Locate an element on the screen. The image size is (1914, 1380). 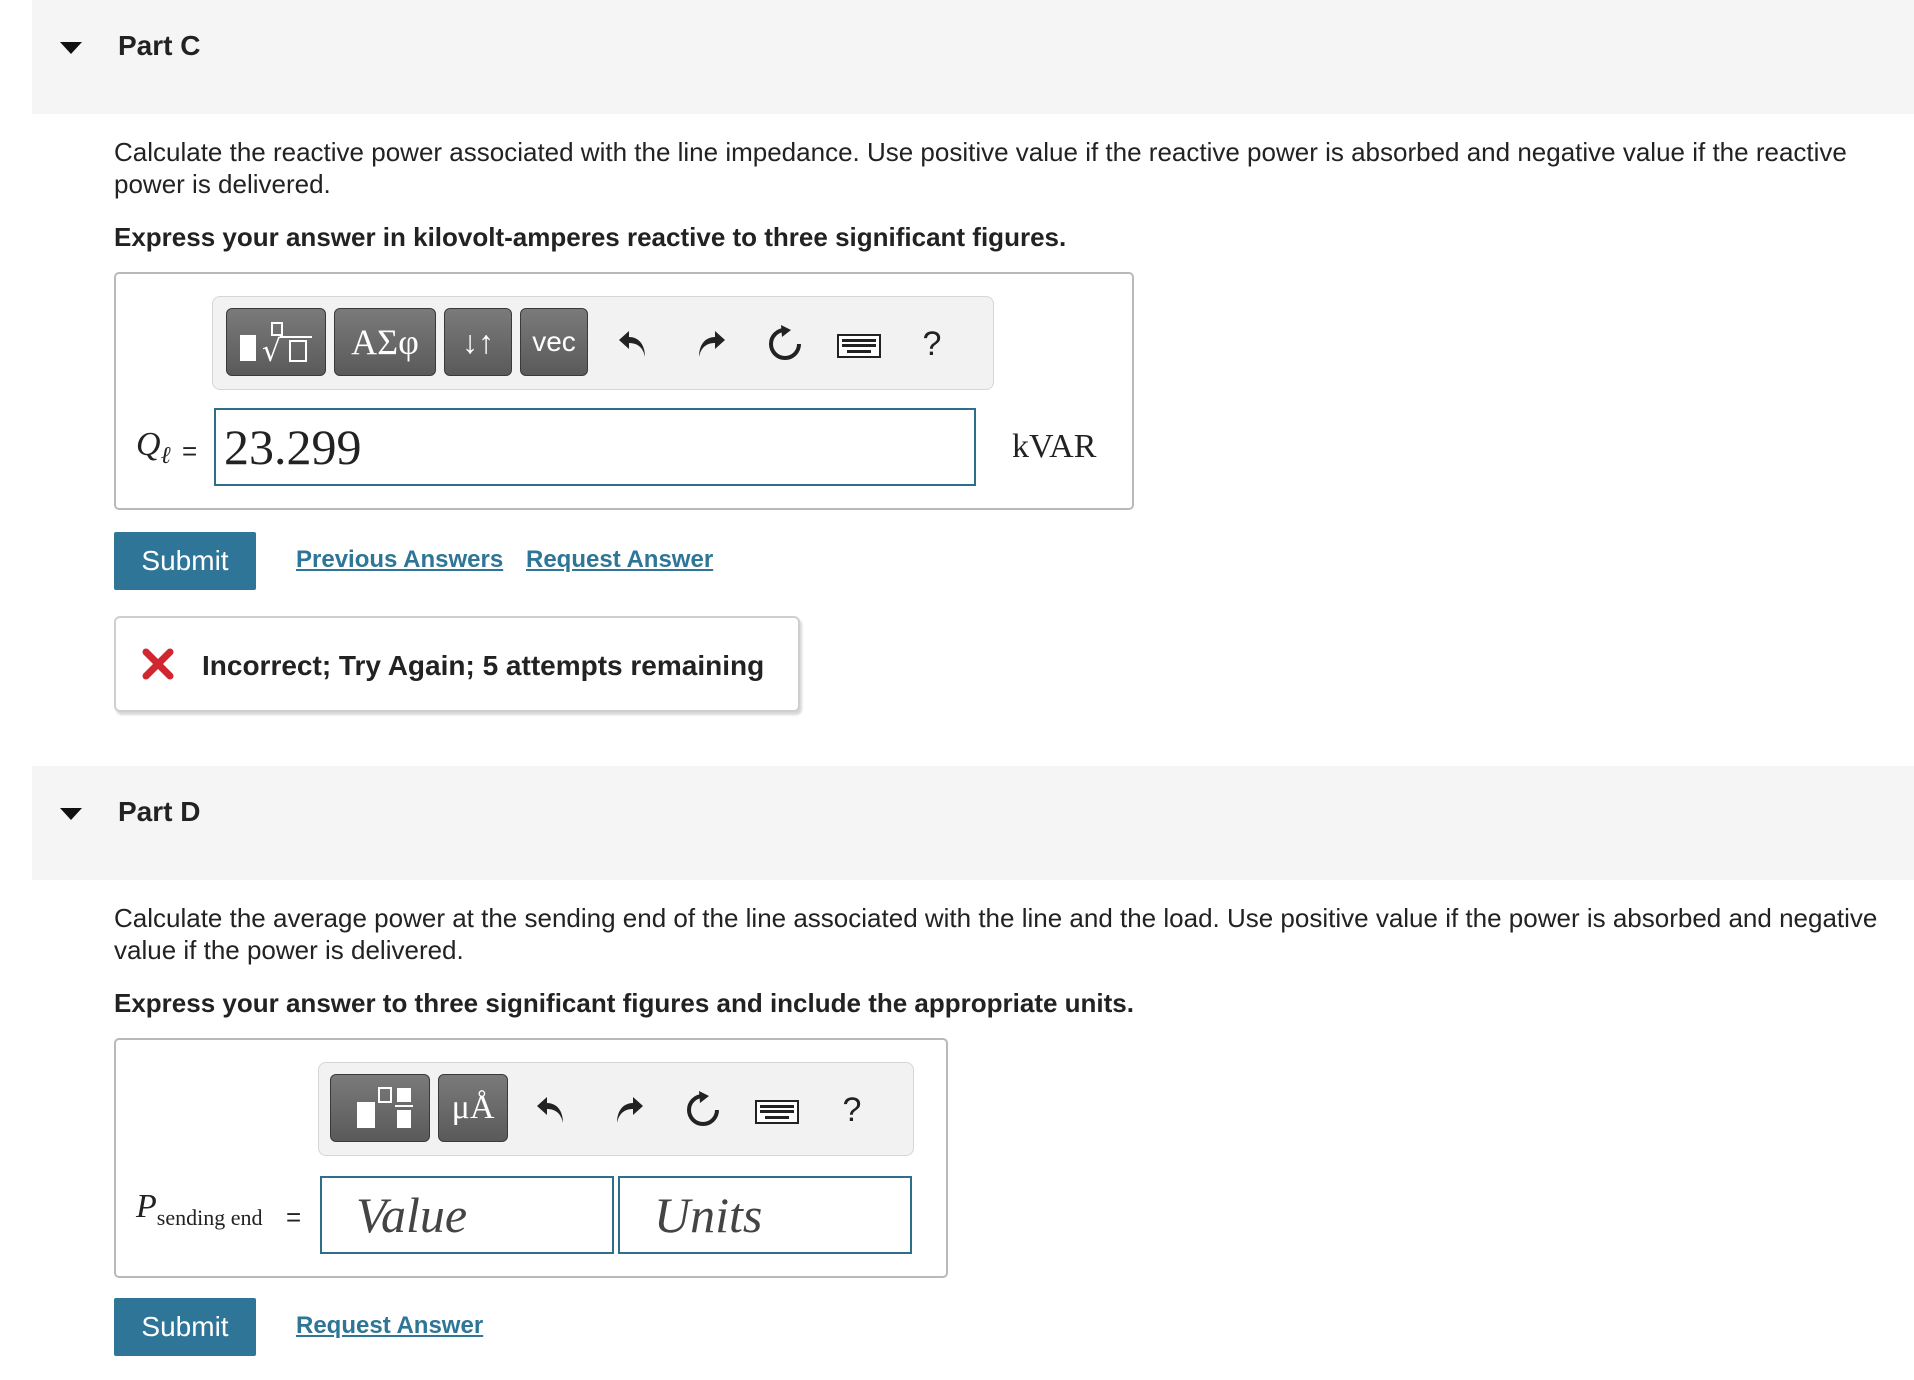
part-c-title: Part C is located at coordinates (159, 45).